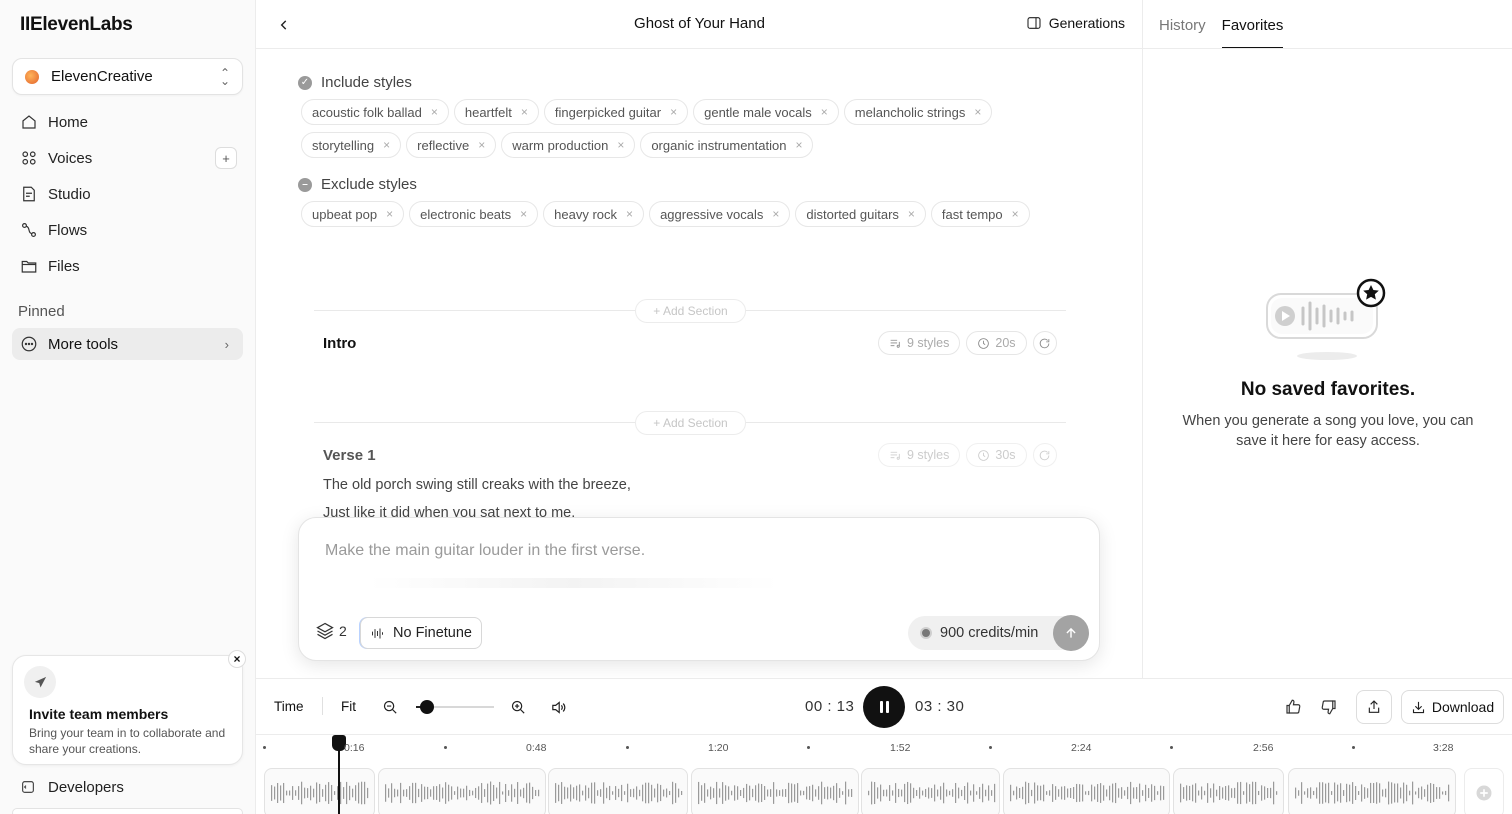 This screenshot has width=1512, height=814. Describe the element at coordinates (68, 230) in the screenshot. I see `sidebar-item-label: Flows` at that location.